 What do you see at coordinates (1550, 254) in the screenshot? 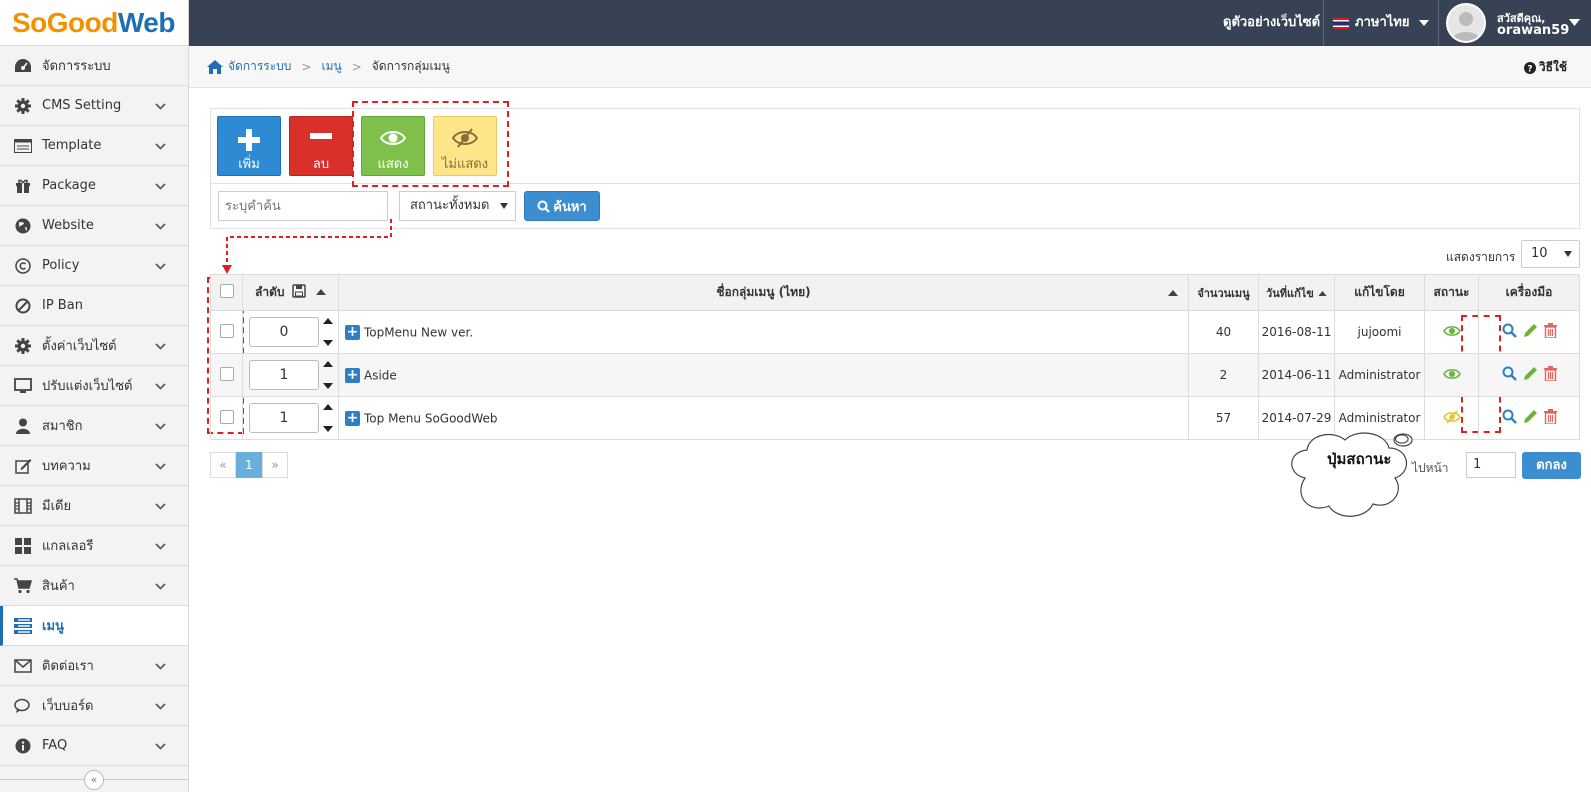
I see `page-size-select: 10` at bounding box center [1550, 254].